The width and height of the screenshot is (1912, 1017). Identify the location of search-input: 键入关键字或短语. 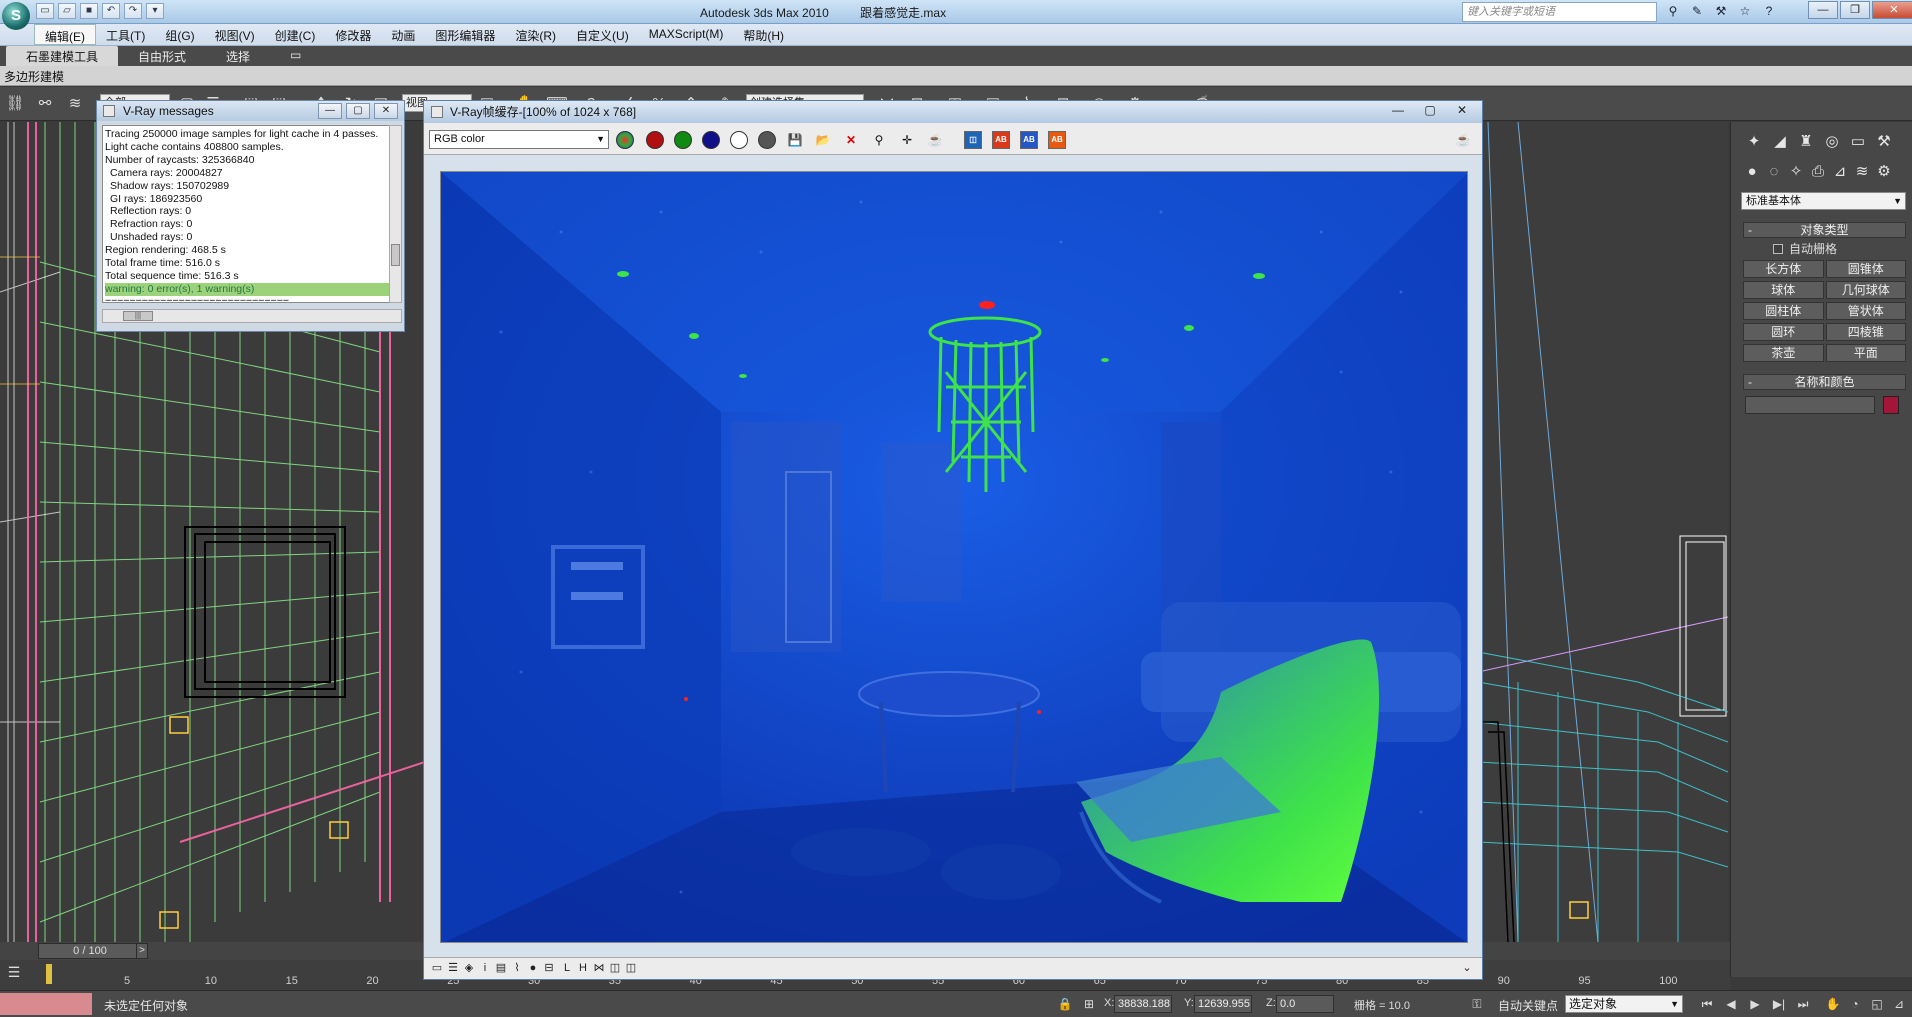
(1559, 12).